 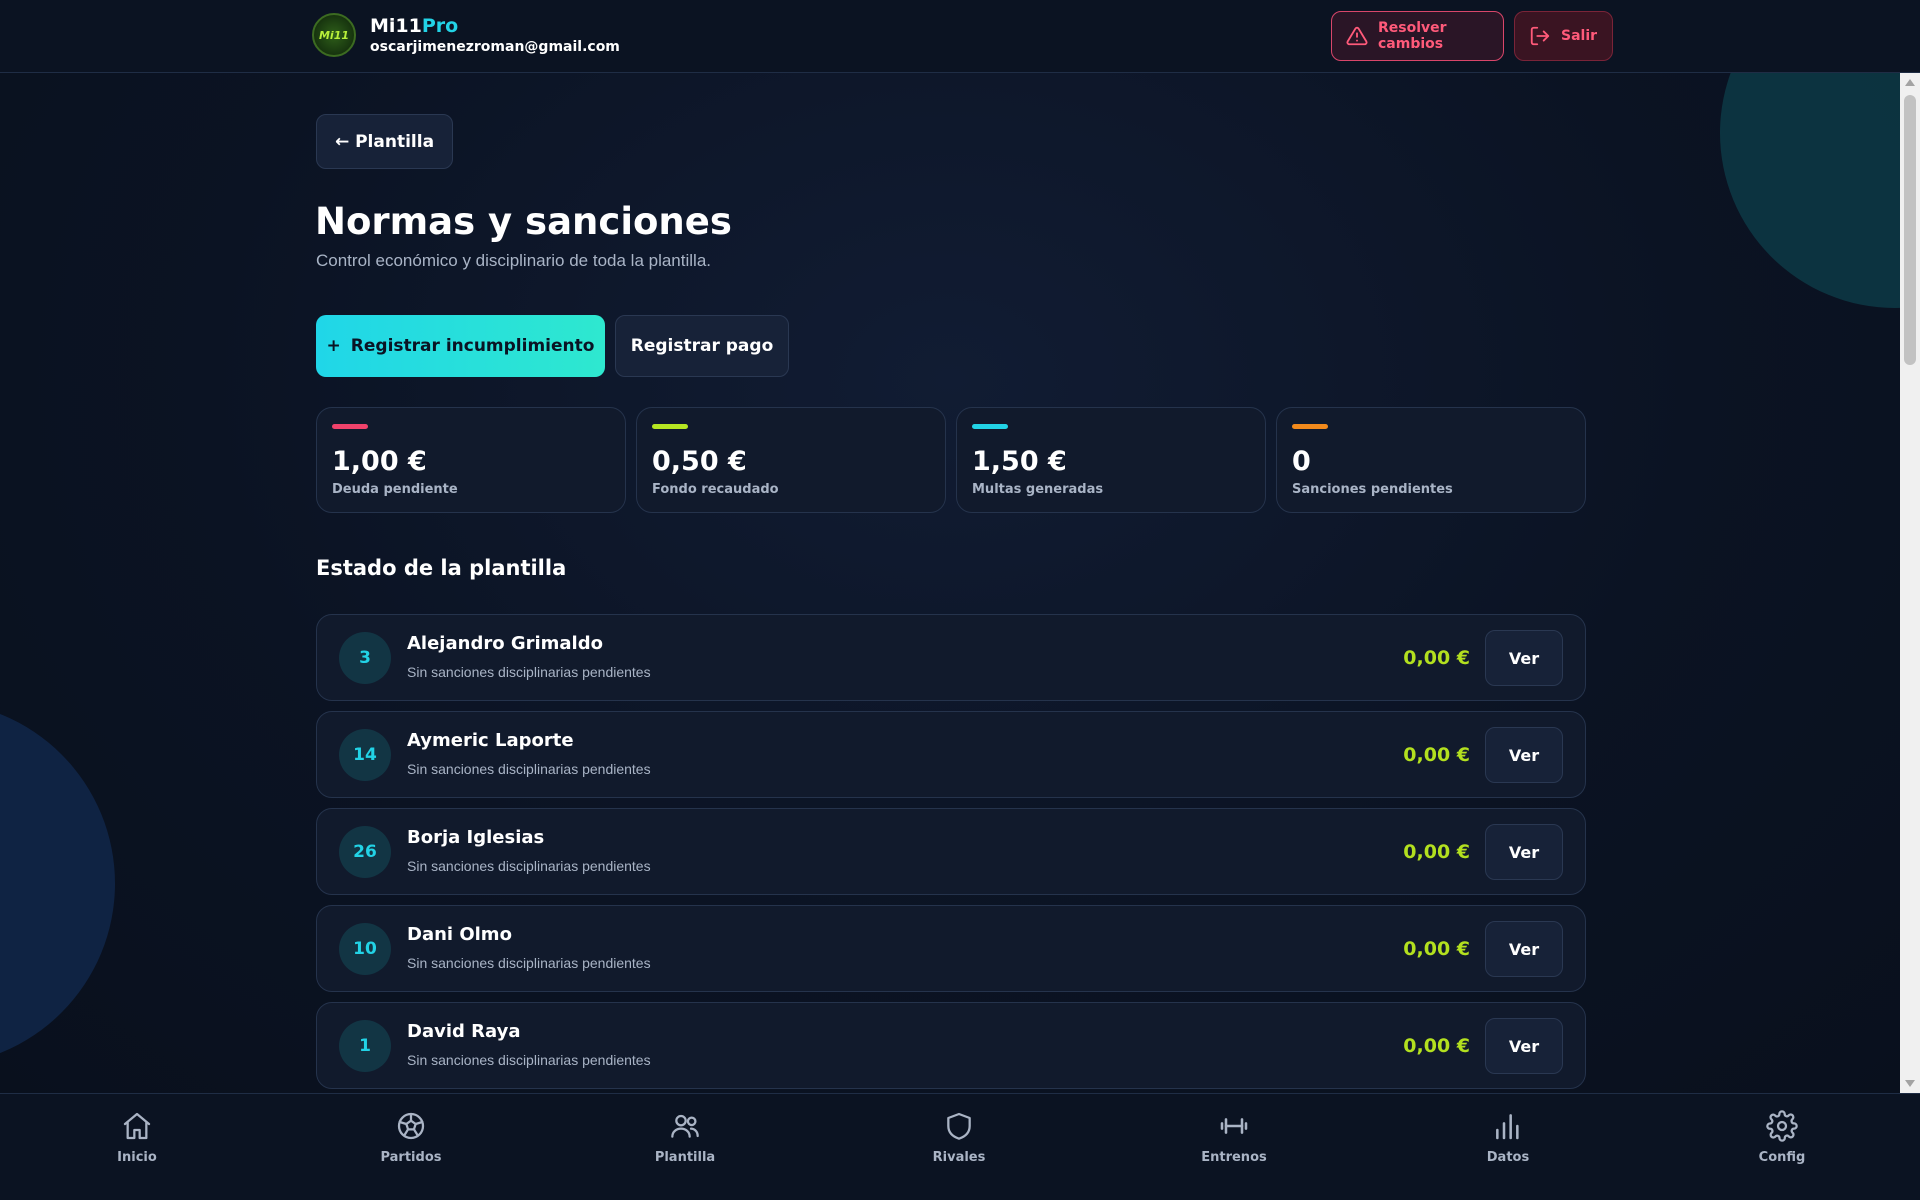 I want to click on nav-item-inicio: Inicio, so click(x=137, y=1145).